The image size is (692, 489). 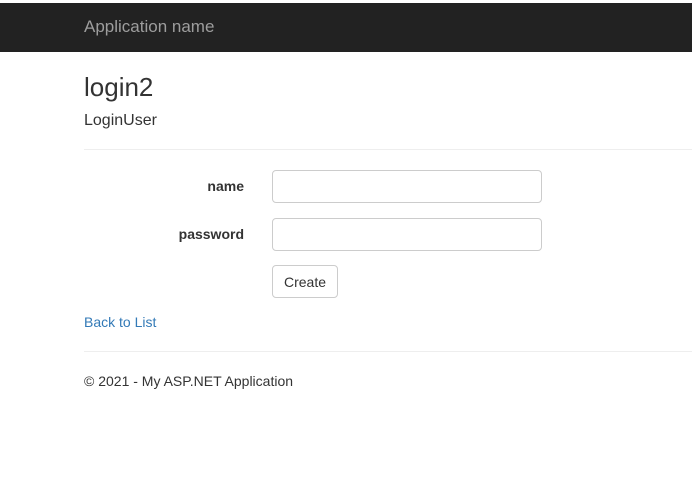 I want to click on app-brand-link: Application name, so click(x=149, y=27).